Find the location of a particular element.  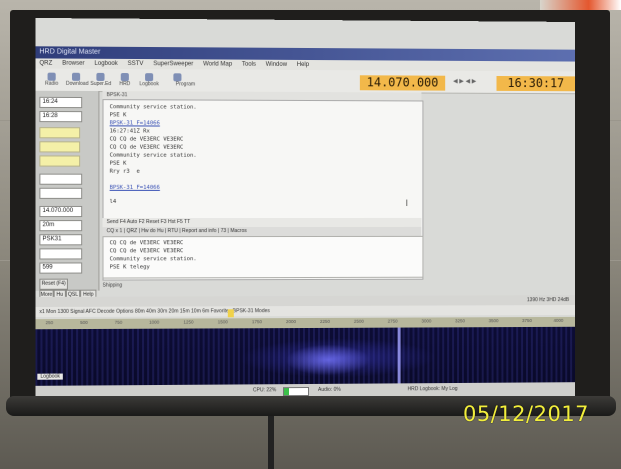

scale-tick: 1750 is located at coordinates (256, 322).